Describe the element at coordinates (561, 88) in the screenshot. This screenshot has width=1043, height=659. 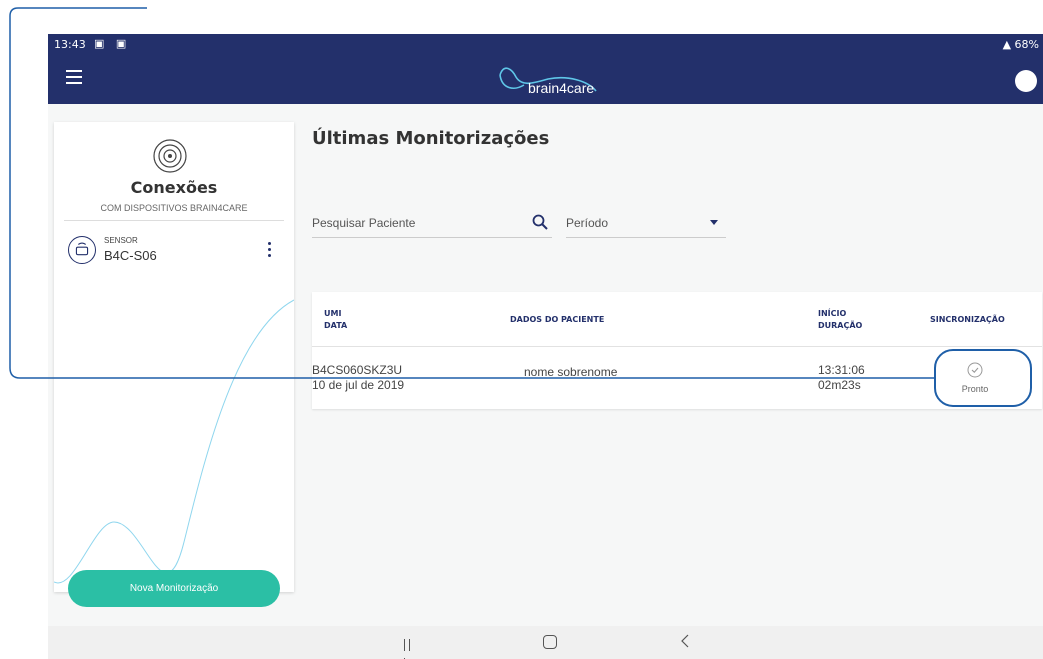
I see `logo-text: brain4care` at that location.